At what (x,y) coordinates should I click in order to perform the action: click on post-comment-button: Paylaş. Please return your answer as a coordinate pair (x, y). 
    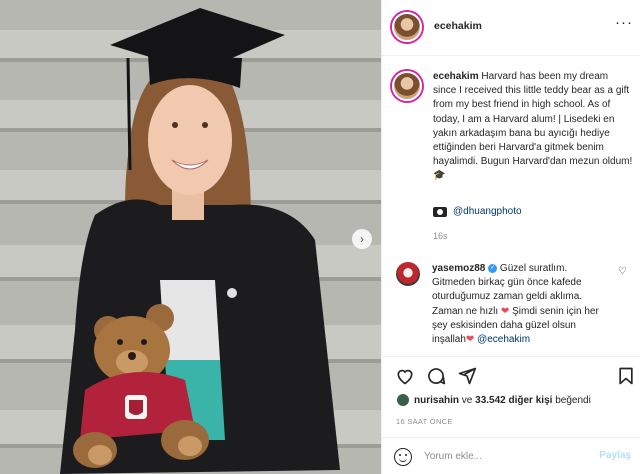
    Looking at the image, I should click on (615, 455).